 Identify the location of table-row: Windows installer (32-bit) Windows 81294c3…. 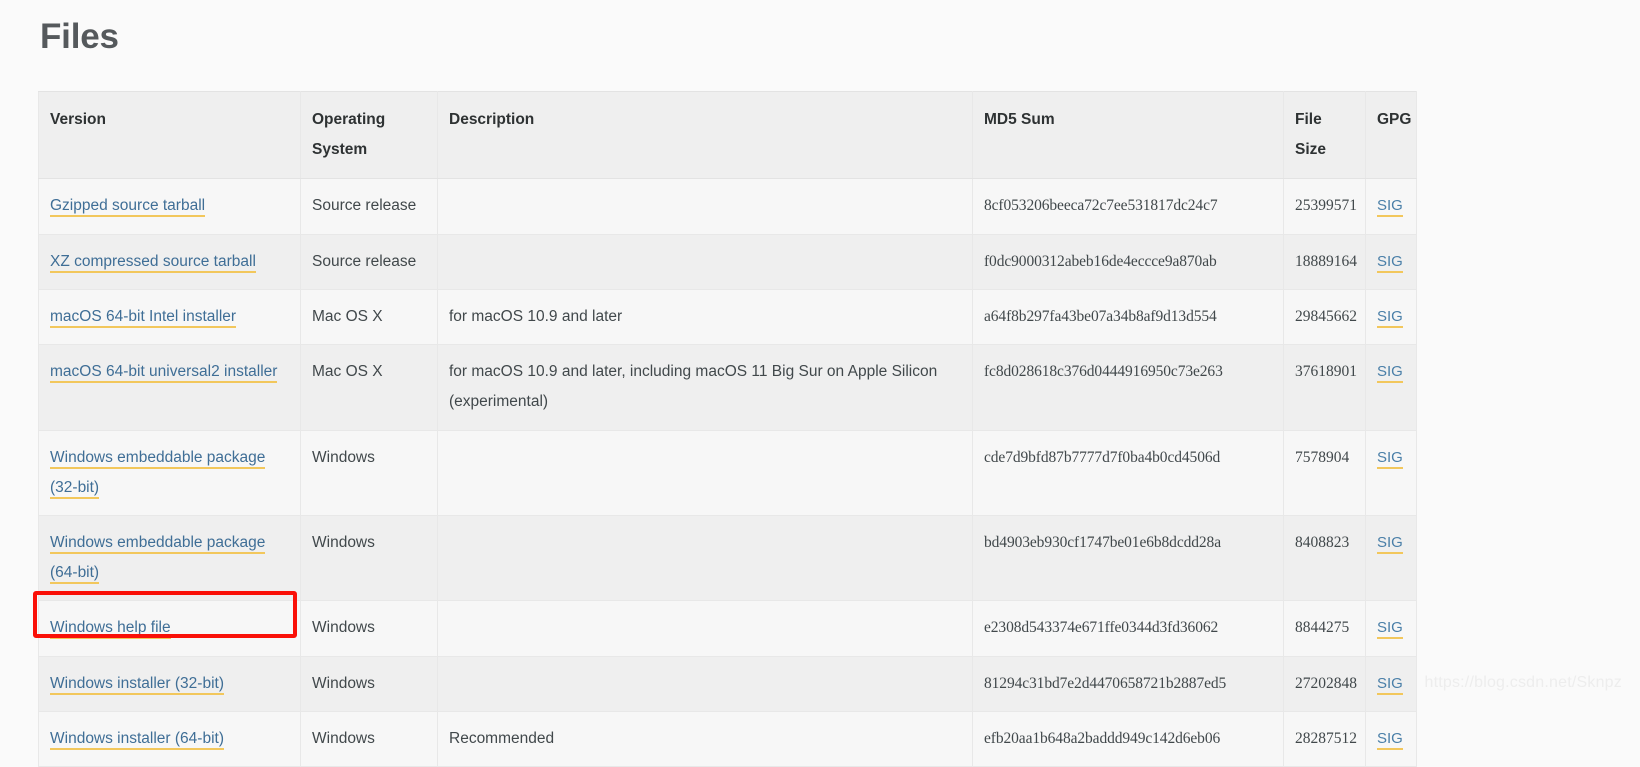
(727, 683).